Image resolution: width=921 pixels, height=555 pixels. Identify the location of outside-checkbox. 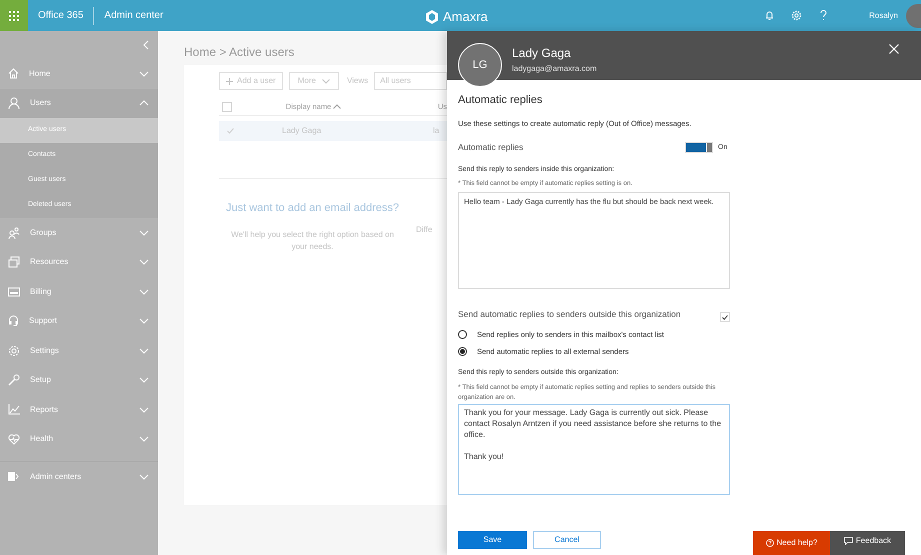
(725, 317).